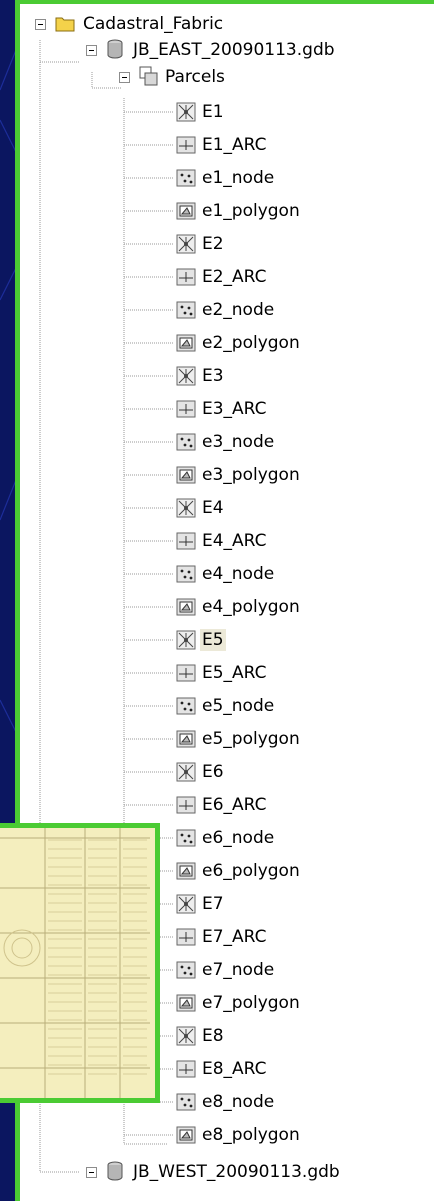 The image size is (434, 1201). Describe the element at coordinates (251, 1135) in the screenshot. I see `tree-item-label: e8_polygon` at that location.